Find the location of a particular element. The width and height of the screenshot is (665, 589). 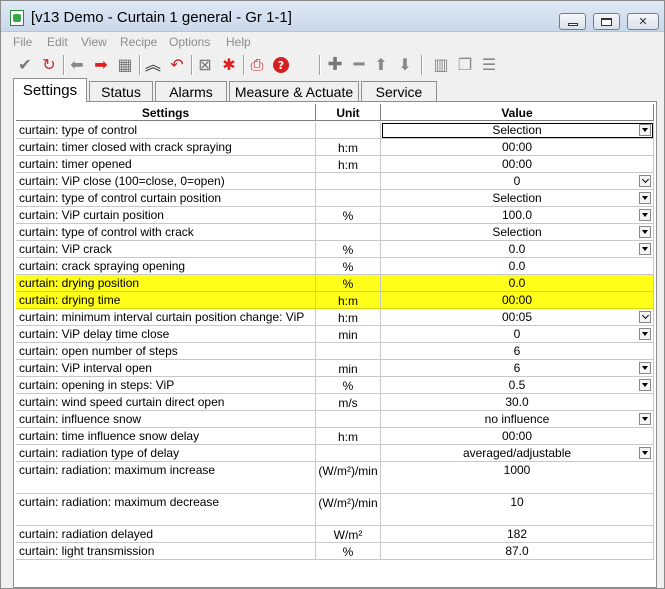

menu-recipe: Recipe is located at coordinates (138, 42).